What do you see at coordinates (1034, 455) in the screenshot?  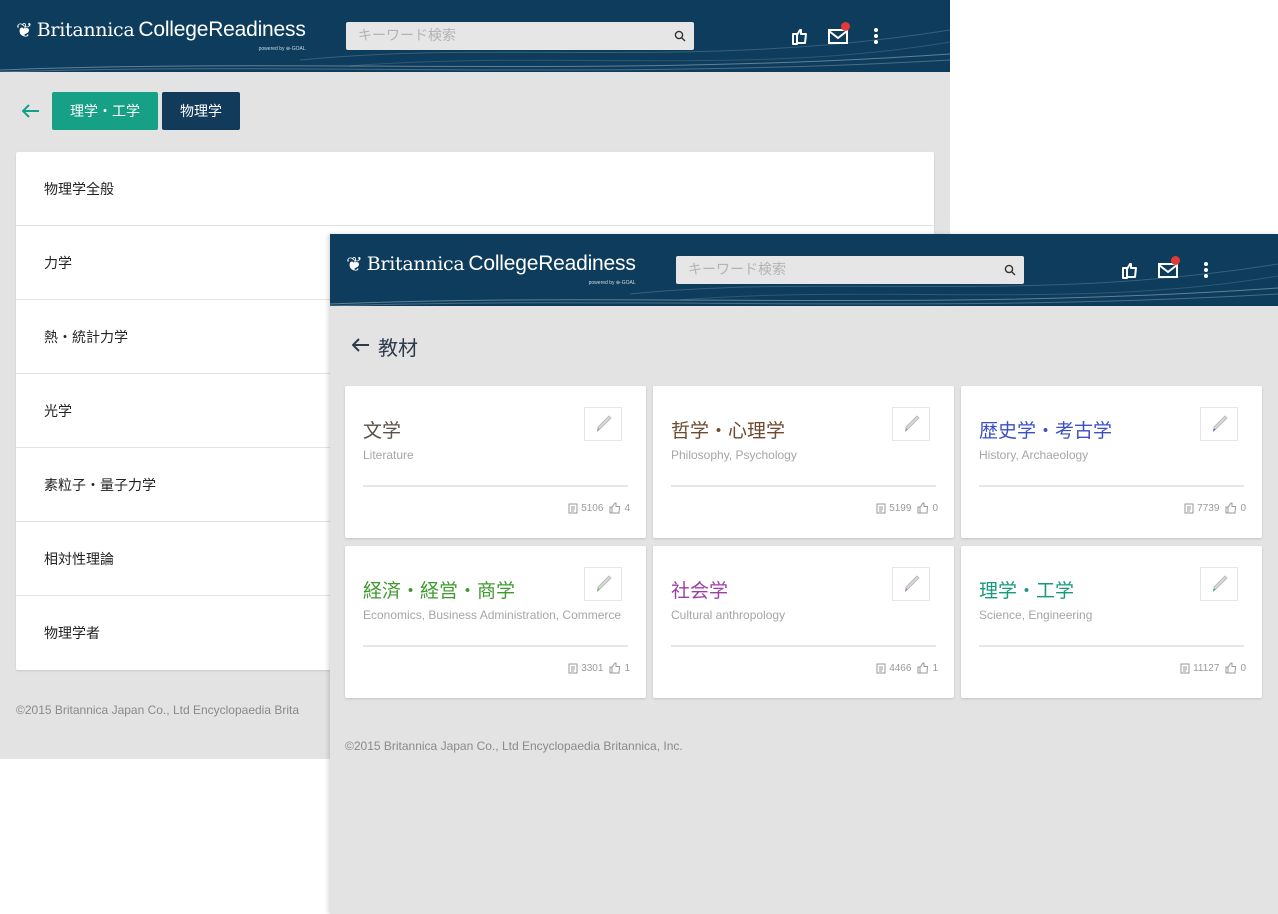 I see `card-subtitle: History, Archaeology` at bounding box center [1034, 455].